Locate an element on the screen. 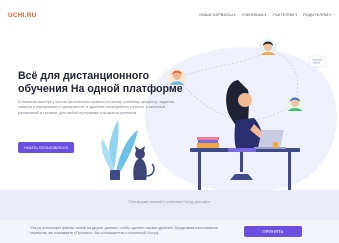  nav-students: УЧЕНИКАМ▾ is located at coordinates (254, 14).